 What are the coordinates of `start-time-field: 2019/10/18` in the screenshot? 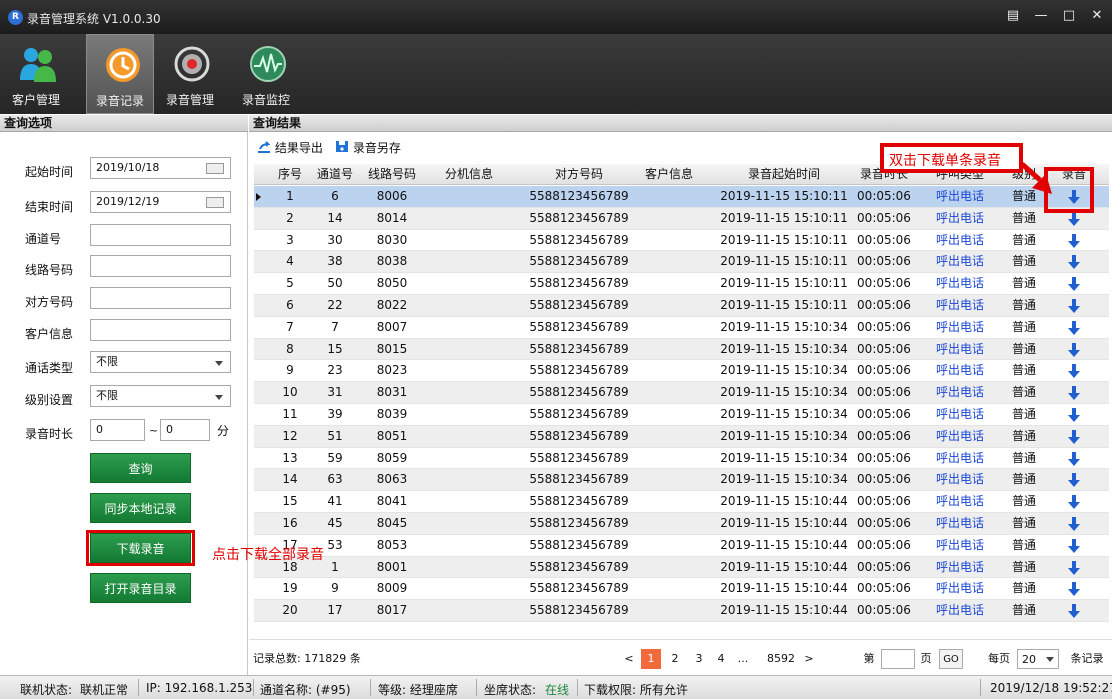 It's located at (160, 168).